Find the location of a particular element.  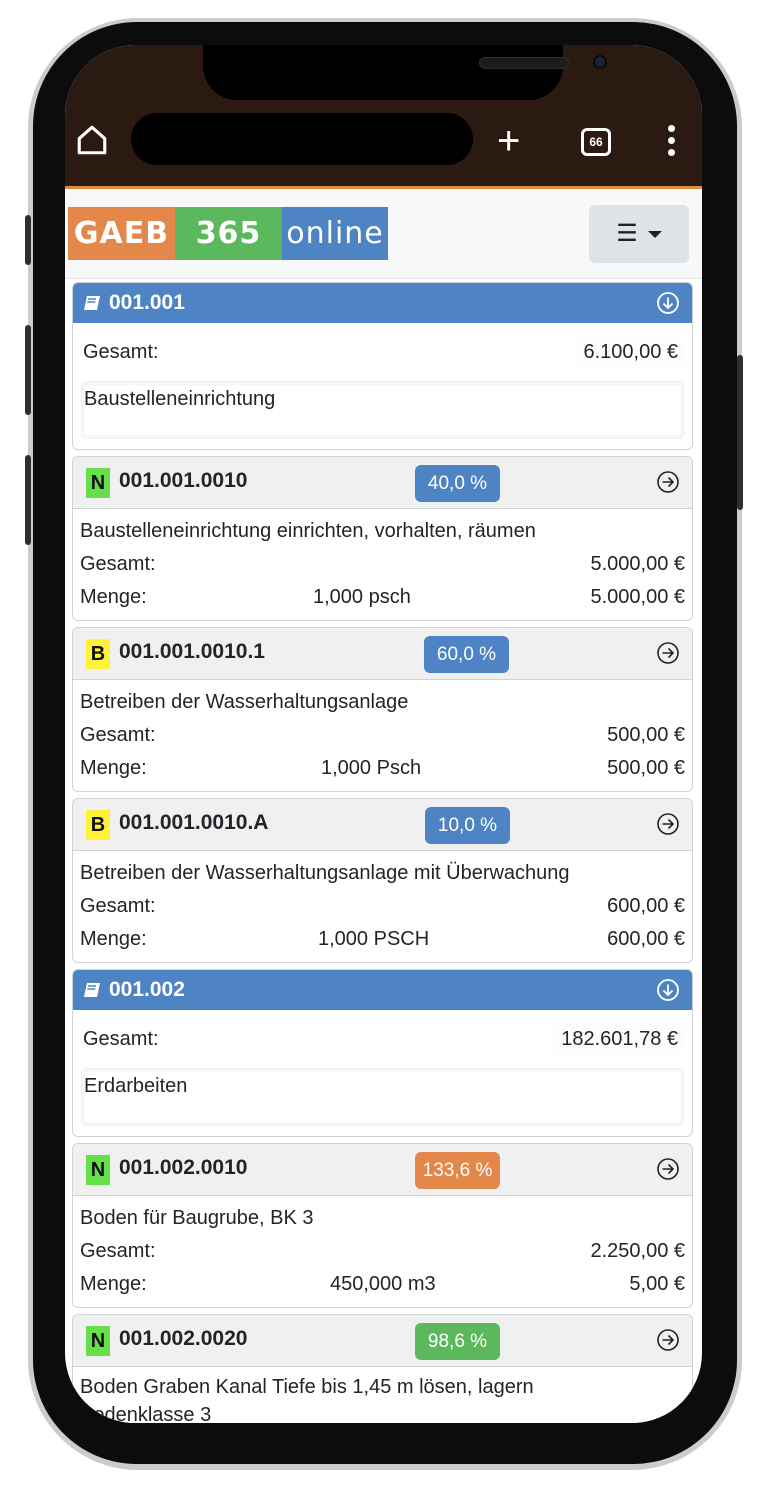

unit-price: 5,00 € is located at coordinates (657, 1284).